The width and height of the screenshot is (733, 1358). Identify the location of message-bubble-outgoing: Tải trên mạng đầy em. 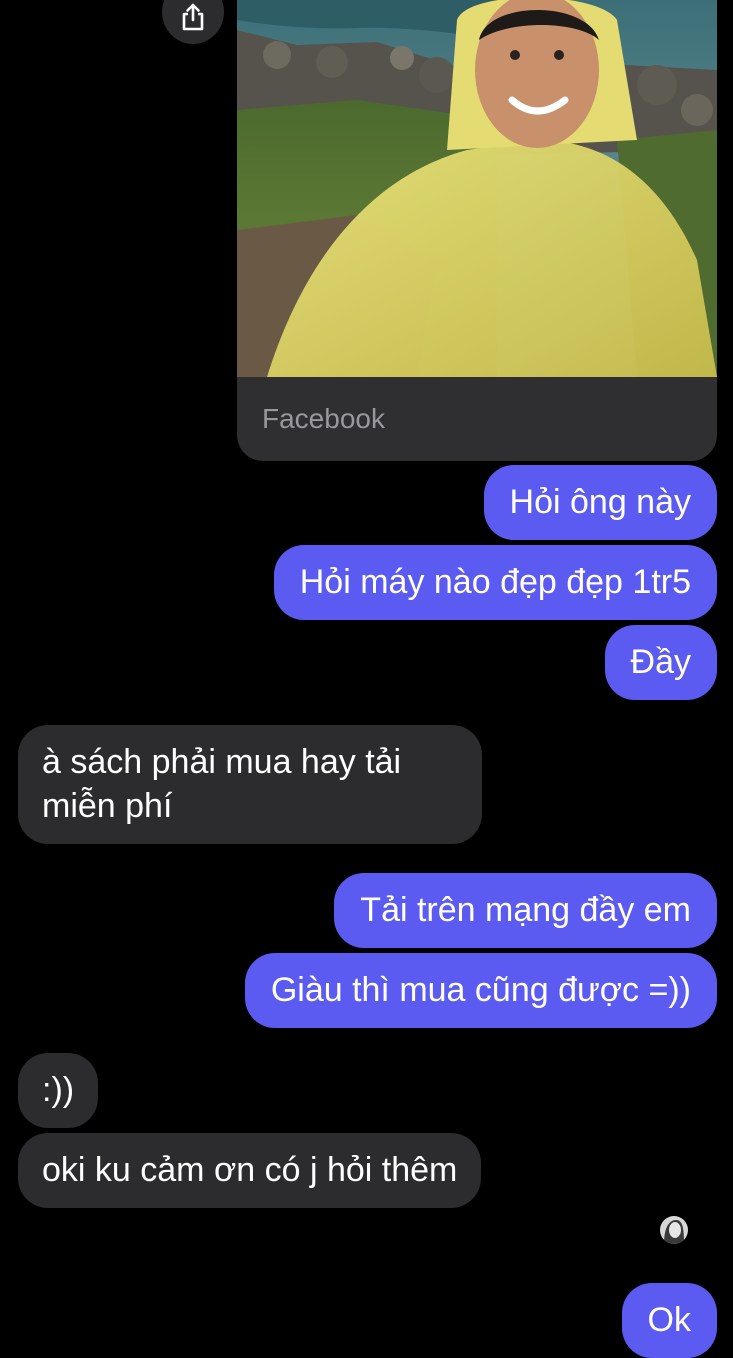
(525, 910).